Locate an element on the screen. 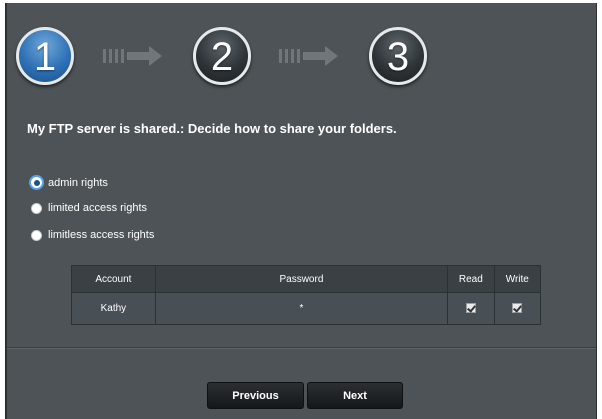 This screenshot has width=602, height=419. next-button: Next is located at coordinates (355, 395).